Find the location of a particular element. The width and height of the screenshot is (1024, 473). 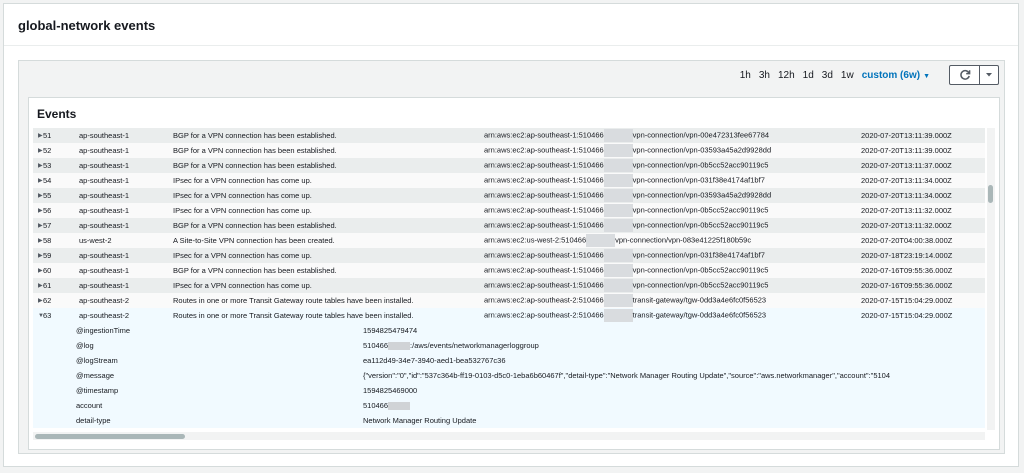

detail-value-cell: 1594825469000 is located at coordinates (390, 390).